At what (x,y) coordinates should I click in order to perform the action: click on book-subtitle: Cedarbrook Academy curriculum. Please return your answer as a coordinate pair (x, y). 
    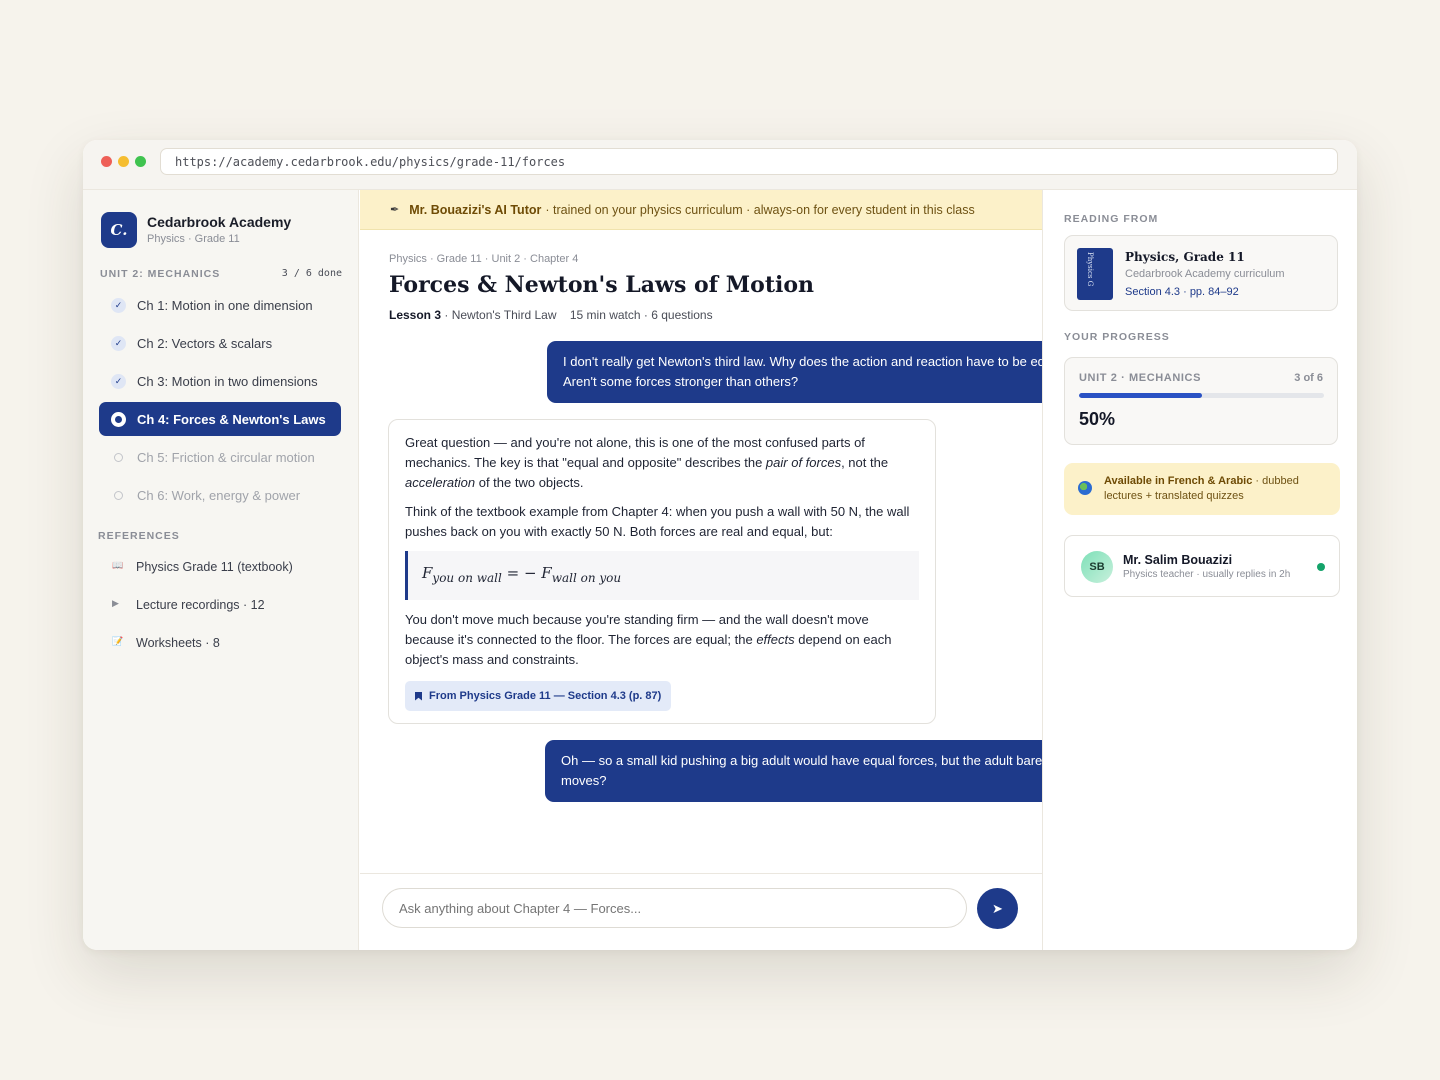
    Looking at the image, I should click on (1205, 274).